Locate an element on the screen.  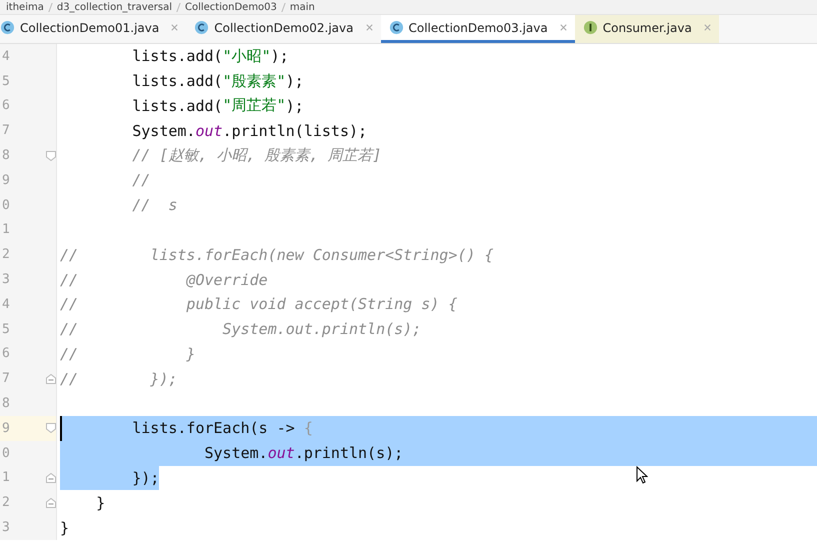
editor-tab: Consumer.java is located at coordinates (646, 29).